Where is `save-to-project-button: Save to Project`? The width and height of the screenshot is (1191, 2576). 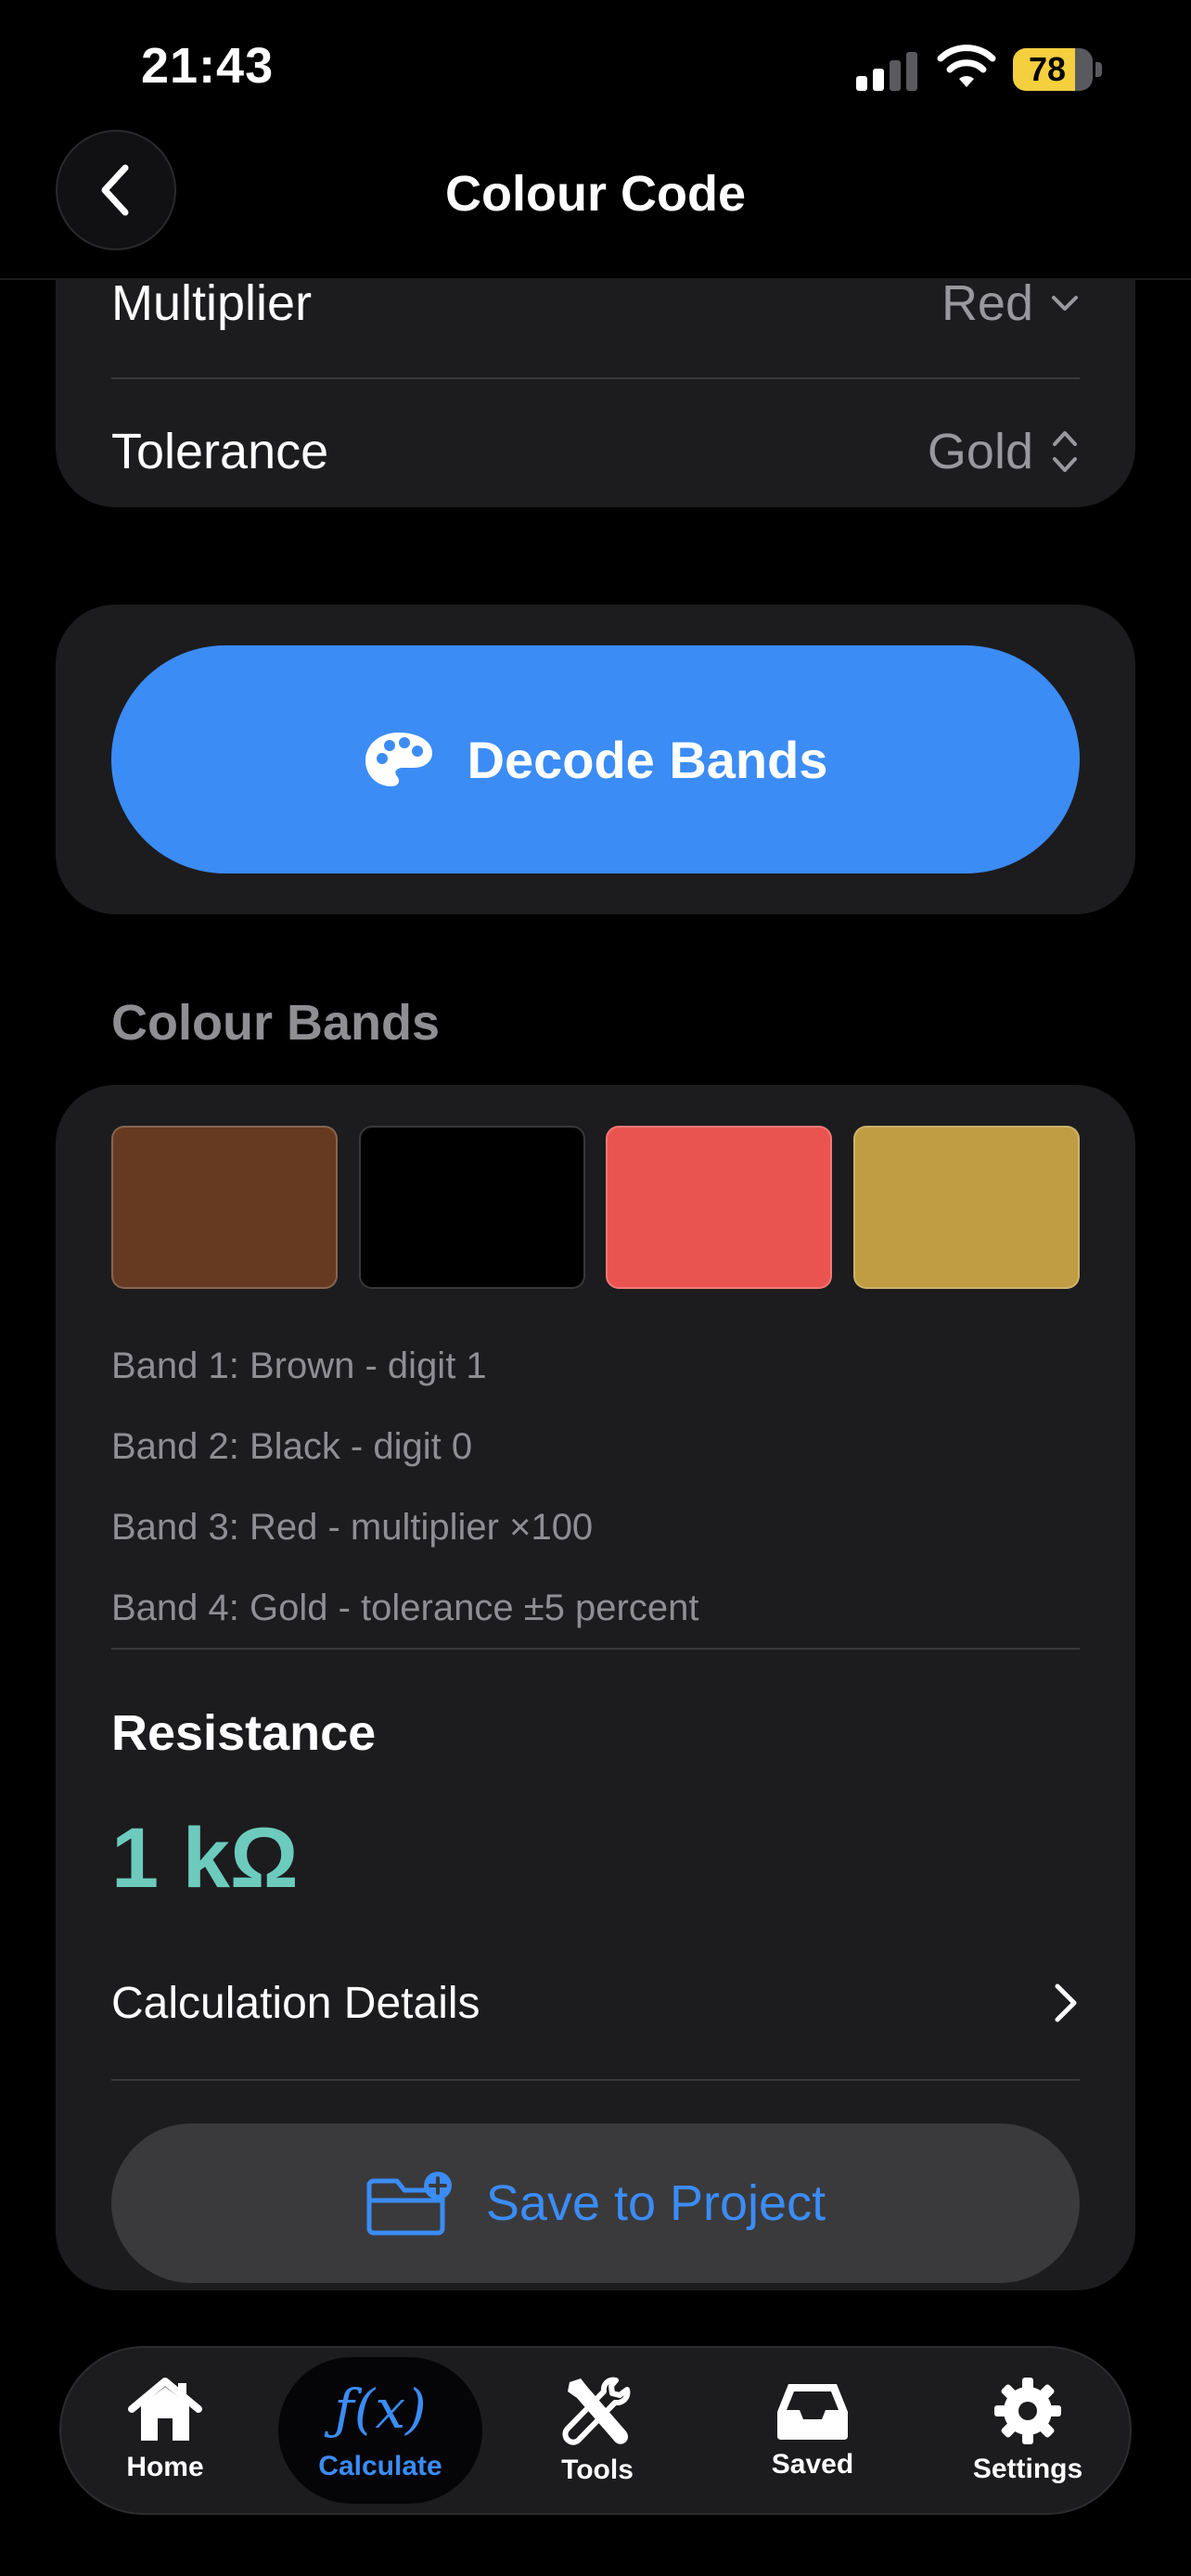
save-to-project-button: Save to Project is located at coordinates (595, 2203).